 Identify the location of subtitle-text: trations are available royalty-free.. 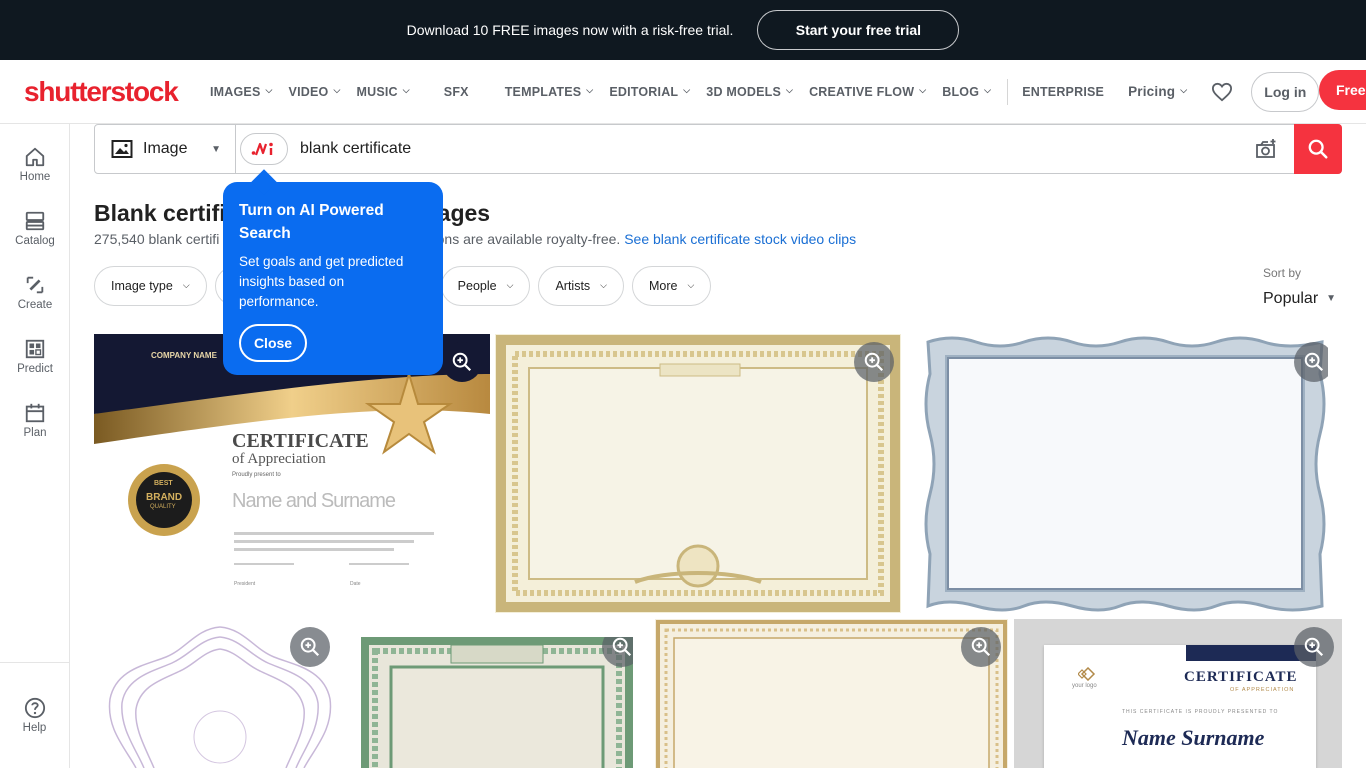
(517, 239).